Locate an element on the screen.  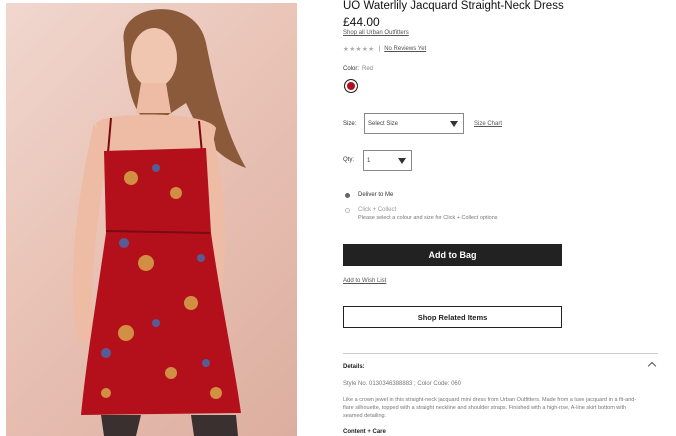
click-collect-option: Click + Collect is located at coordinates (370, 210).